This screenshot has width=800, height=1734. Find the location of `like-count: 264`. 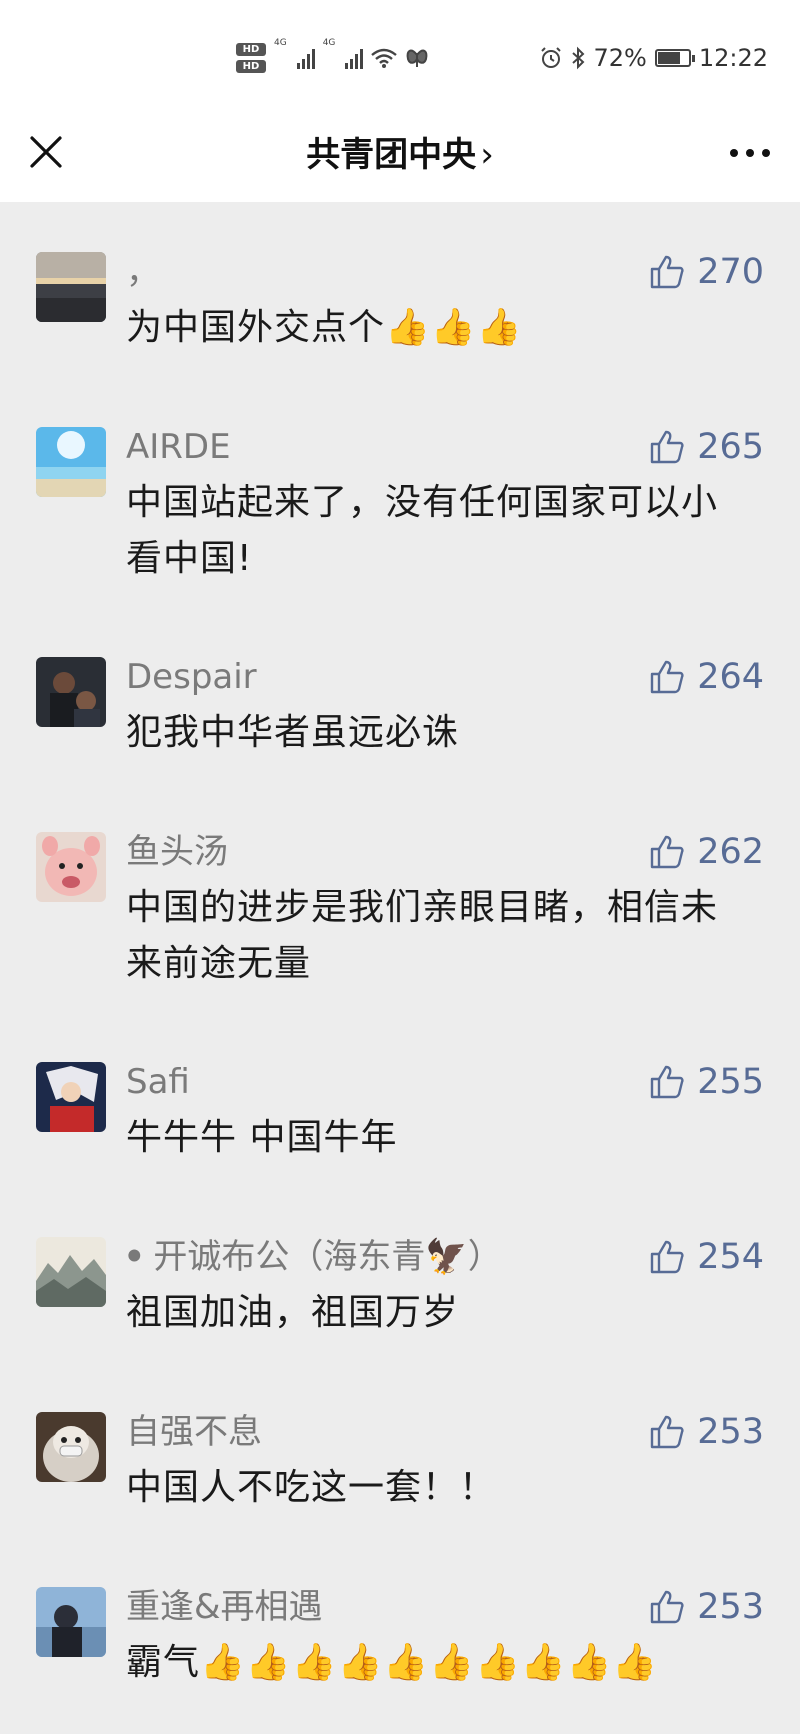

like-count: 264 is located at coordinates (730, 677).